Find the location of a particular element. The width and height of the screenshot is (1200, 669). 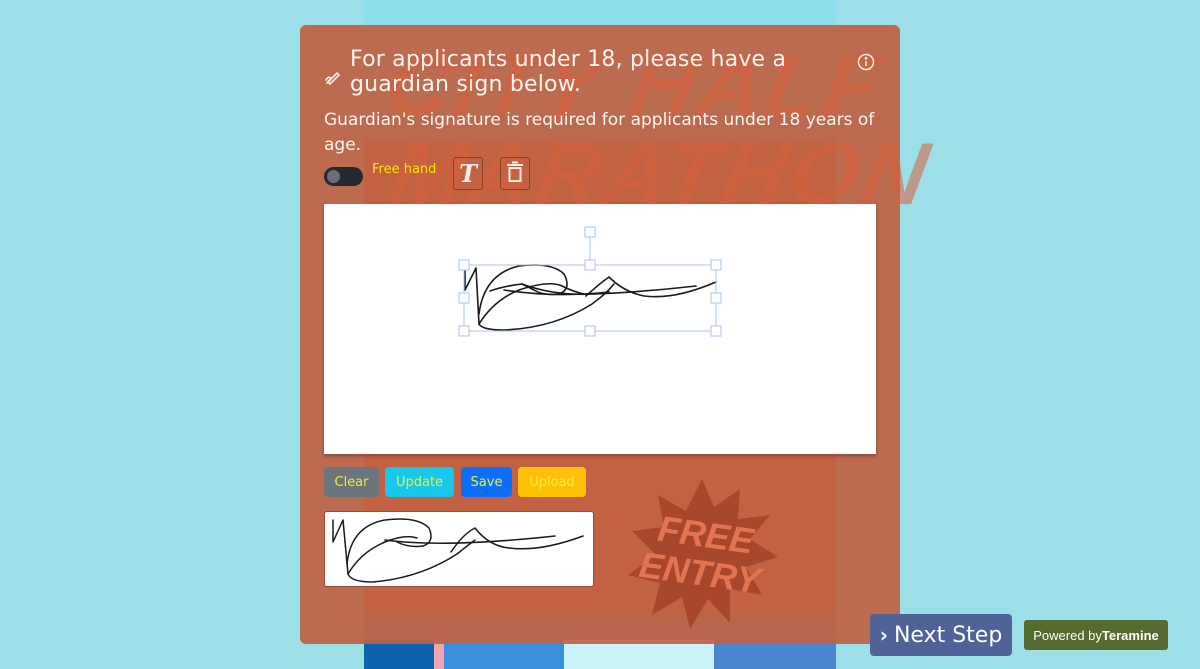

trash-icon is located at coordinates (515, 174).